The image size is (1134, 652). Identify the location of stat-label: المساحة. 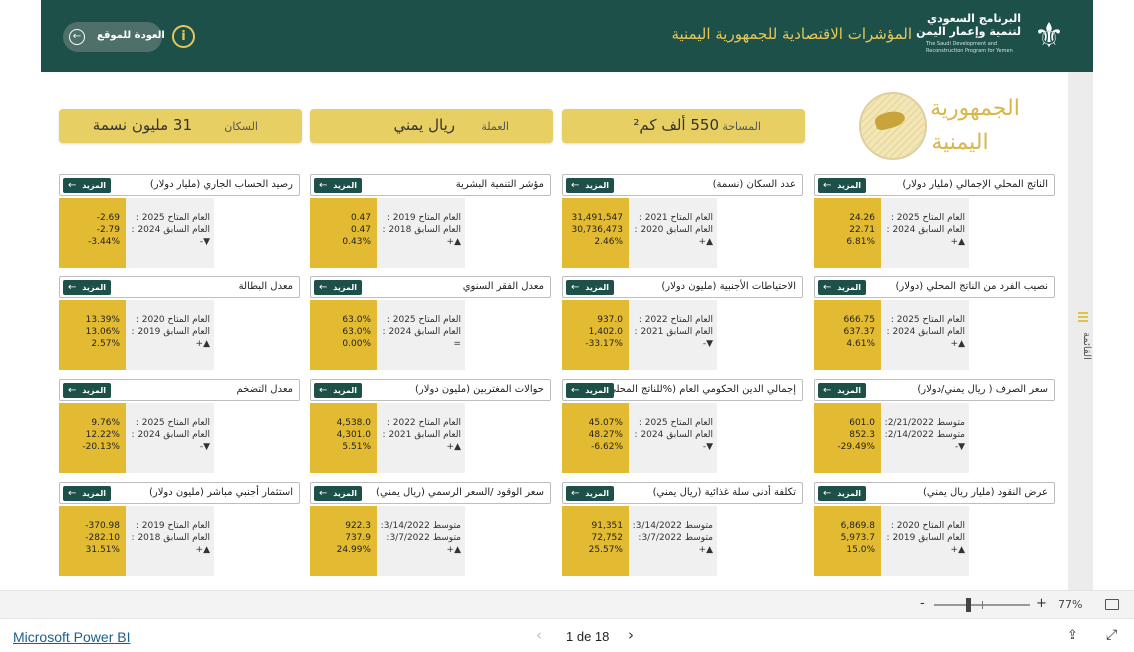
(741, 126).